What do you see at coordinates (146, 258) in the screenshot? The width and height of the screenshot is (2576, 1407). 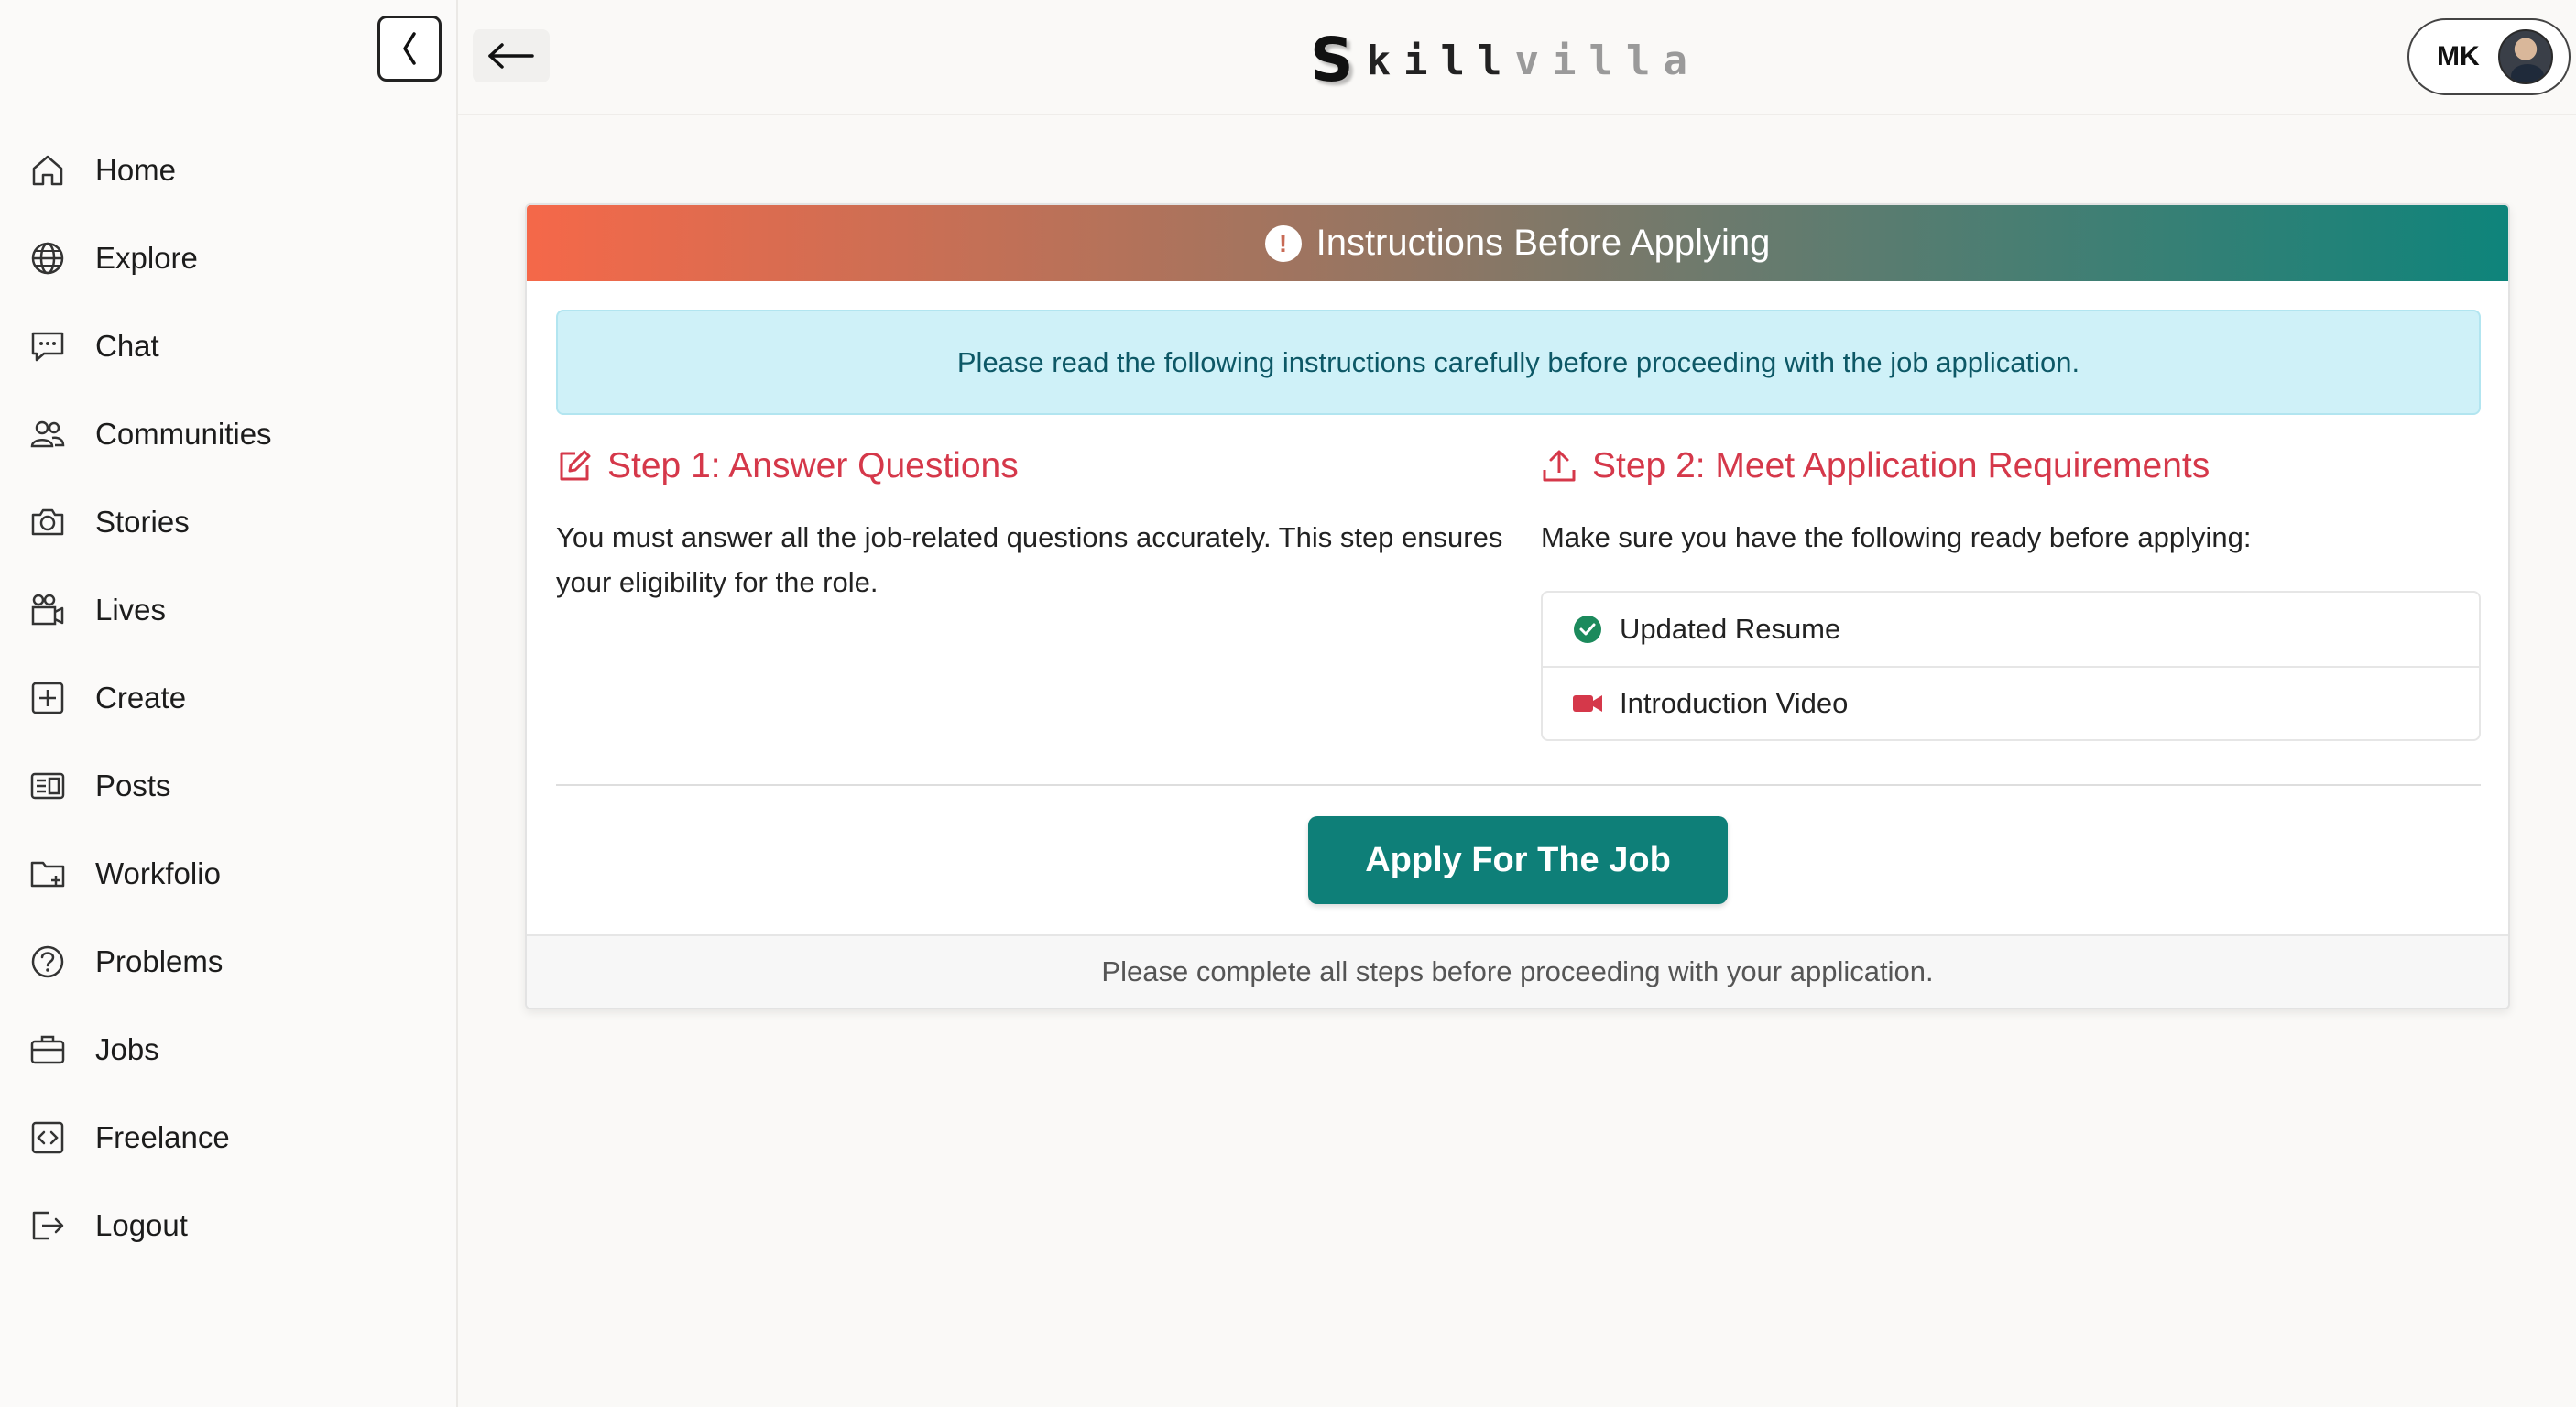 I see `sidebar-item-label: Explore` at bounding box center [146, 258].